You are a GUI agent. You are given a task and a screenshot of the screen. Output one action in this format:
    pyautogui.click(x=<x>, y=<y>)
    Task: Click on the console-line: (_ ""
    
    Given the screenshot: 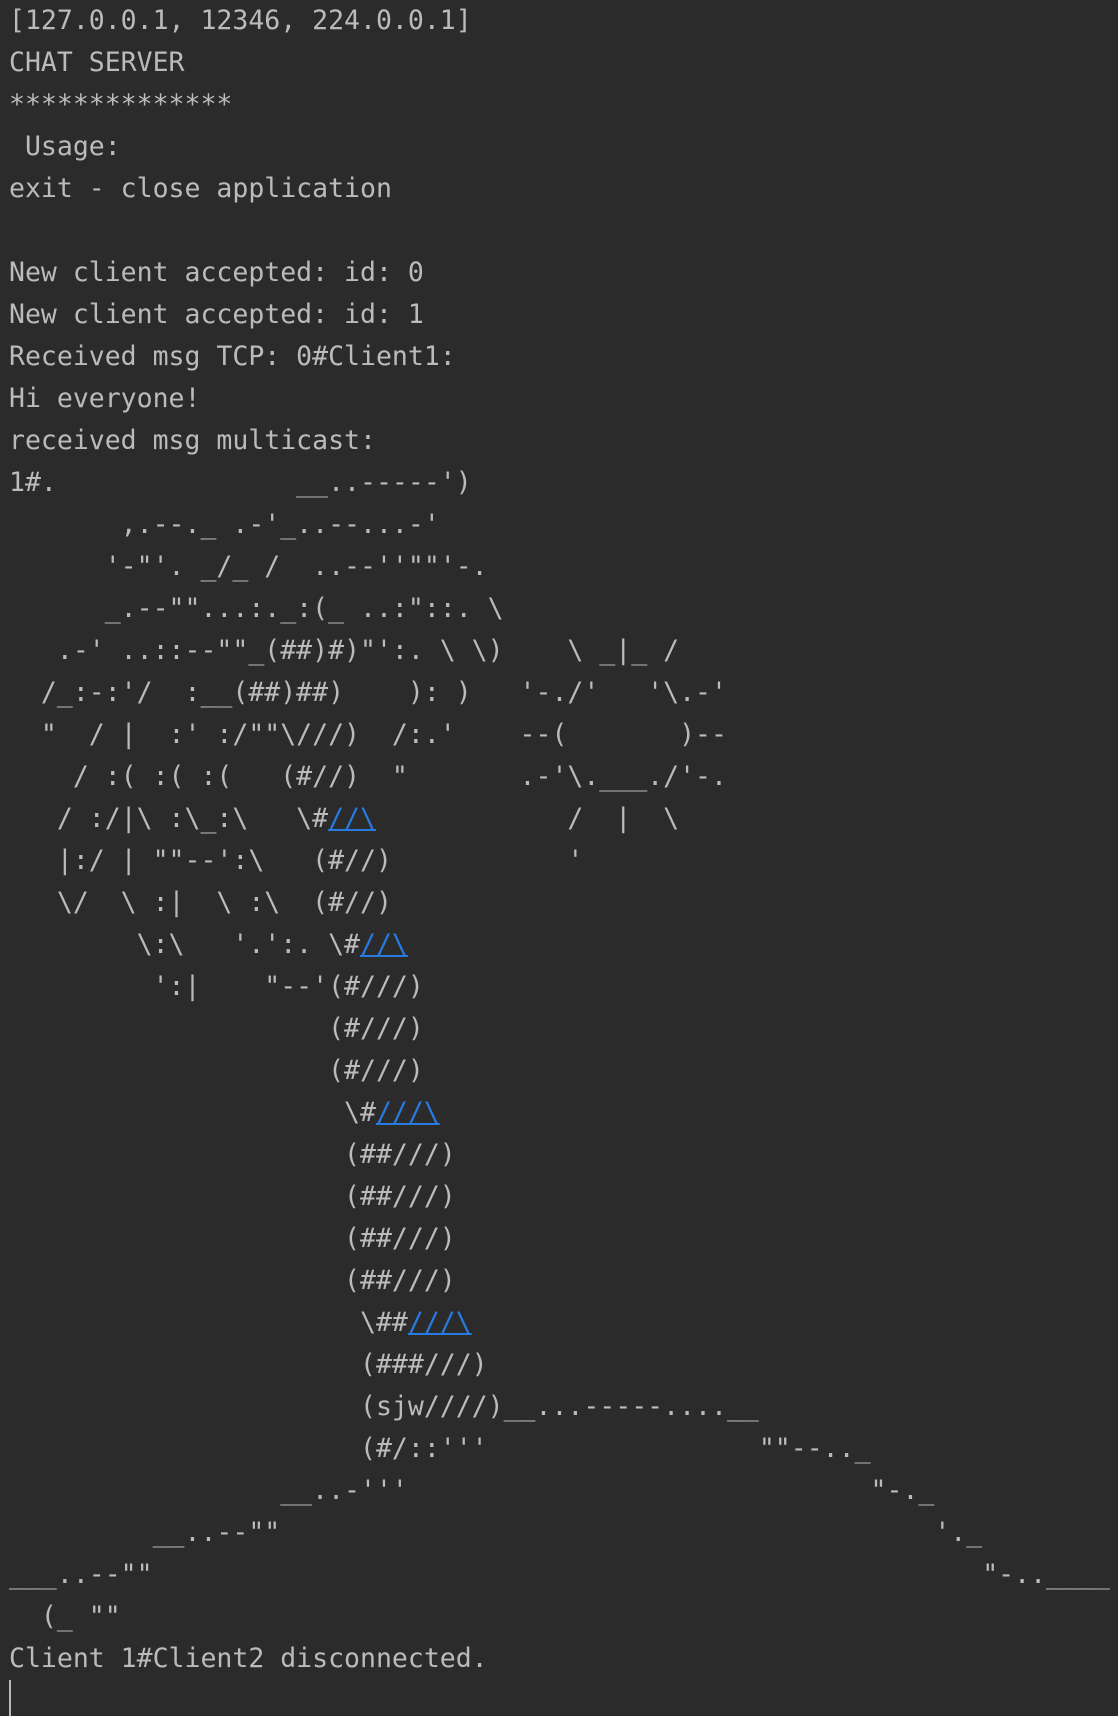 What is the action you would take?
    pyautogui.click(x=559, y=1617)
    